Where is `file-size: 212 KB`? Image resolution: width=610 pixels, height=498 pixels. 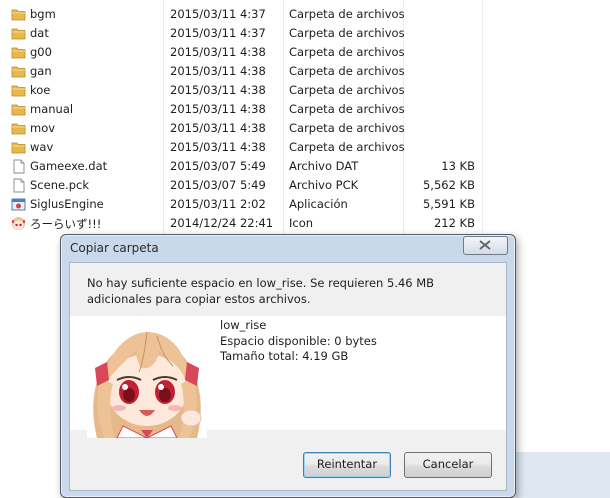
file-size: 212 KB is located at coordinates (454, 223).